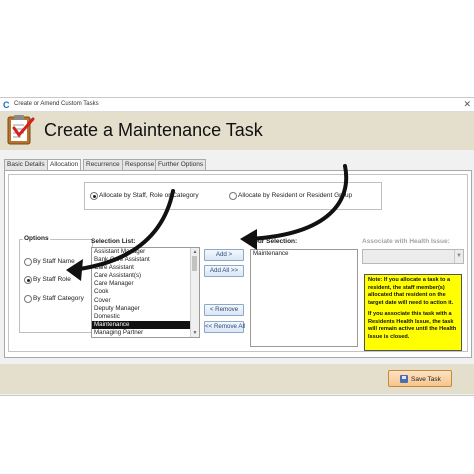  What do you see at coordinates (54, 261) in the screenshot?
I see `by-staff-name-label: By Staff Name` at bounding box center [54, 261].